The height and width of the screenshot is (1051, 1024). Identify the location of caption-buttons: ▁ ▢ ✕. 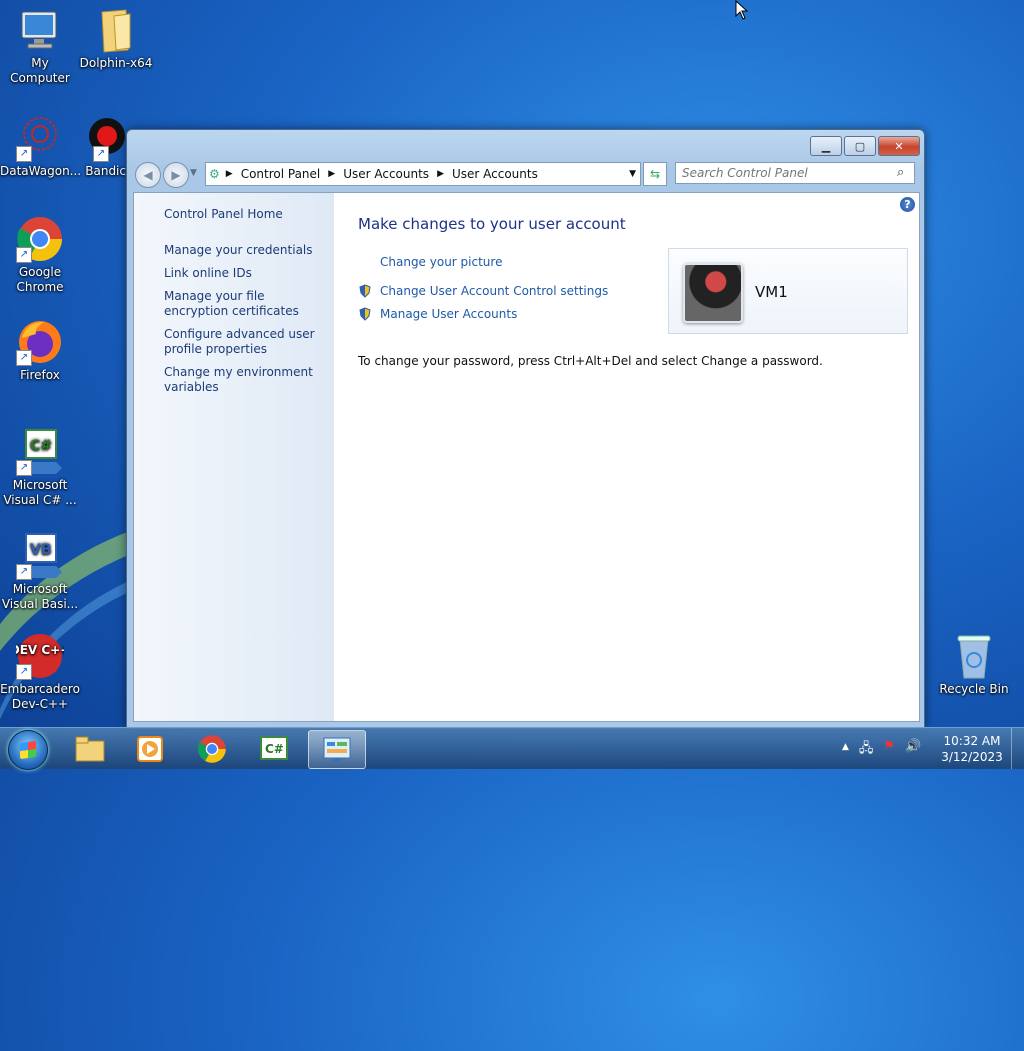
(865, 146).